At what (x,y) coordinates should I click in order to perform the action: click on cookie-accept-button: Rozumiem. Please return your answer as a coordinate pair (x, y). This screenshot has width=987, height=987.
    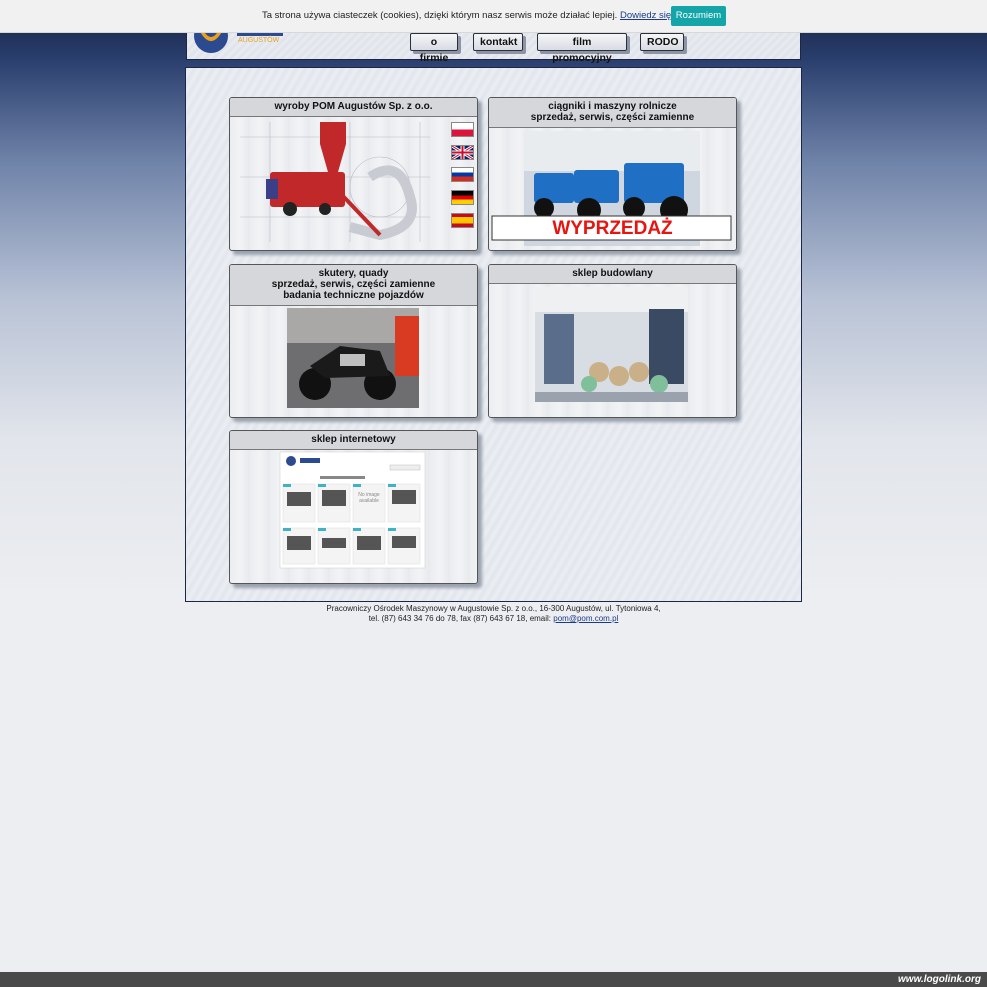
    Looking at the image, I should click on (698, 16).